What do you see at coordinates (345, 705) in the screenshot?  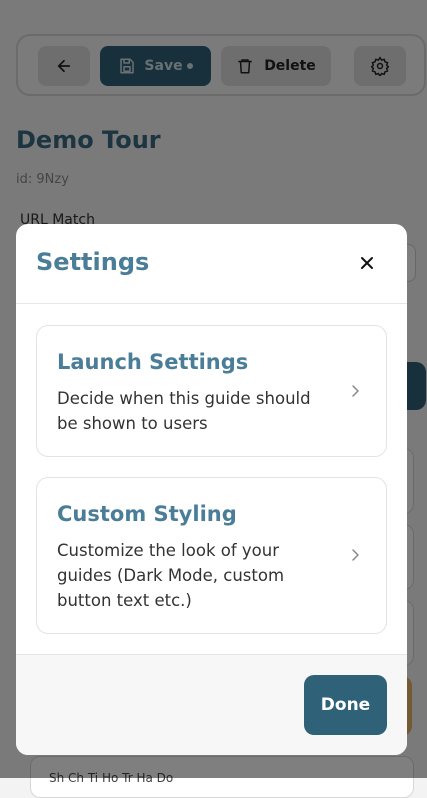 I see `done-button: Done` at bounding box center [345, 705].